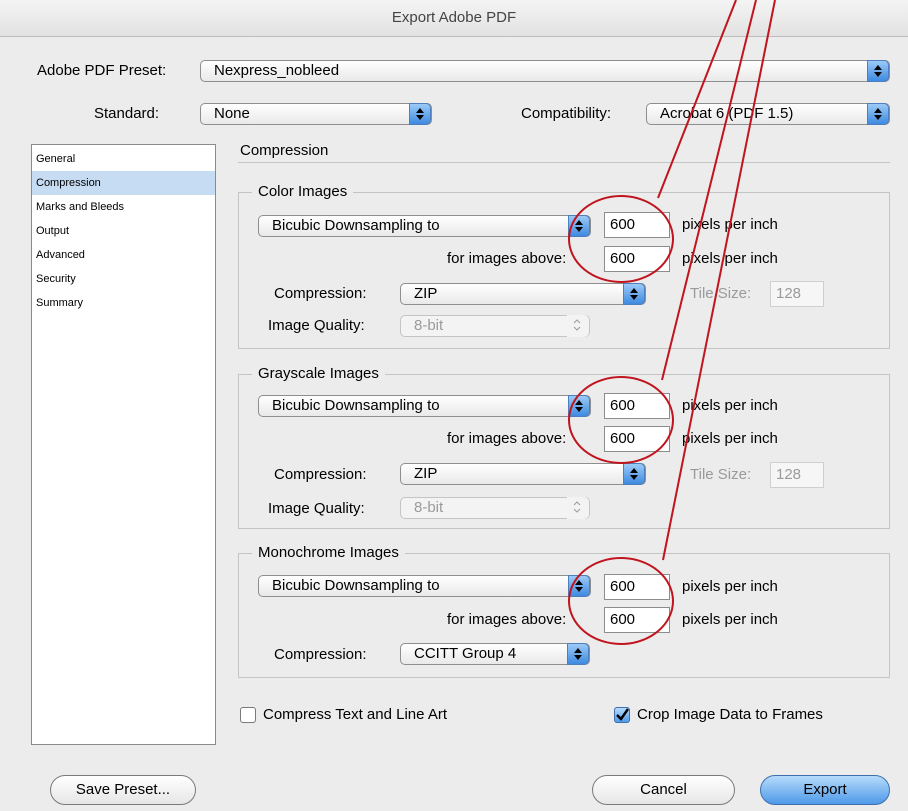 Image resolution: width=908 pixels, height=811 pixels. What do you see at coordinates (721, 474) in the screenshot?
I see `gray-tile-label: Tile Size:` at bounding box center [721, 474].